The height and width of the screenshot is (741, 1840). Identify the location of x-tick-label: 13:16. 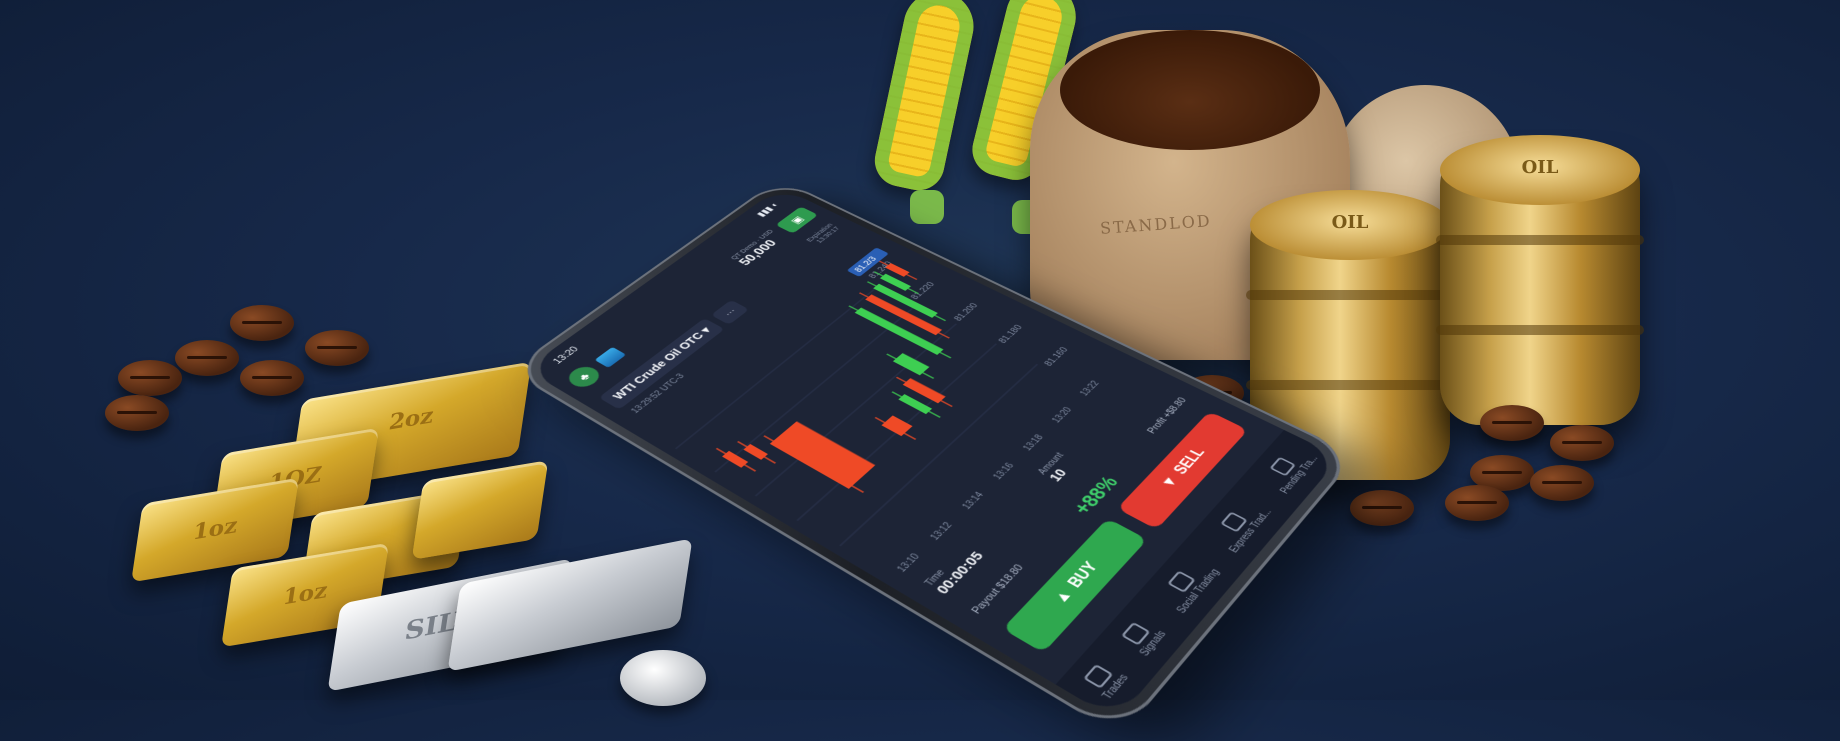
(1003, 471).